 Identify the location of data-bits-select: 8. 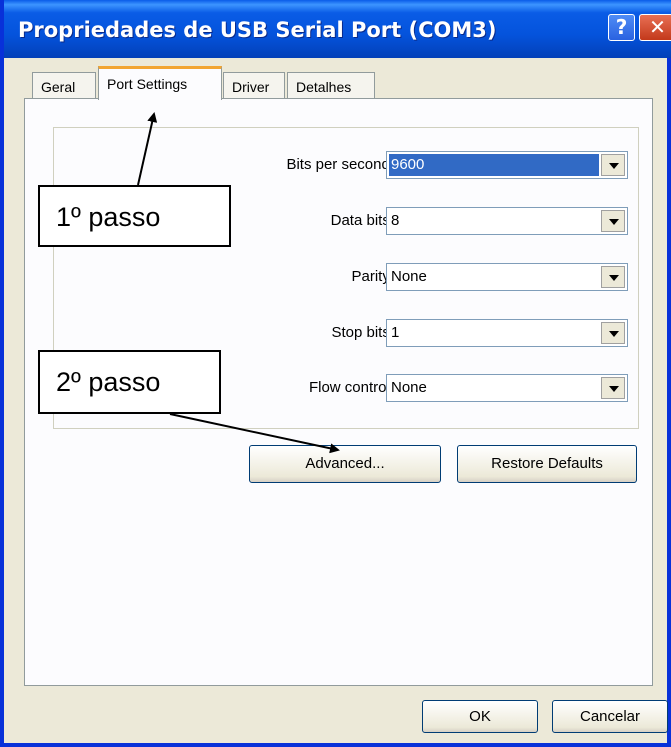
(507, 221).